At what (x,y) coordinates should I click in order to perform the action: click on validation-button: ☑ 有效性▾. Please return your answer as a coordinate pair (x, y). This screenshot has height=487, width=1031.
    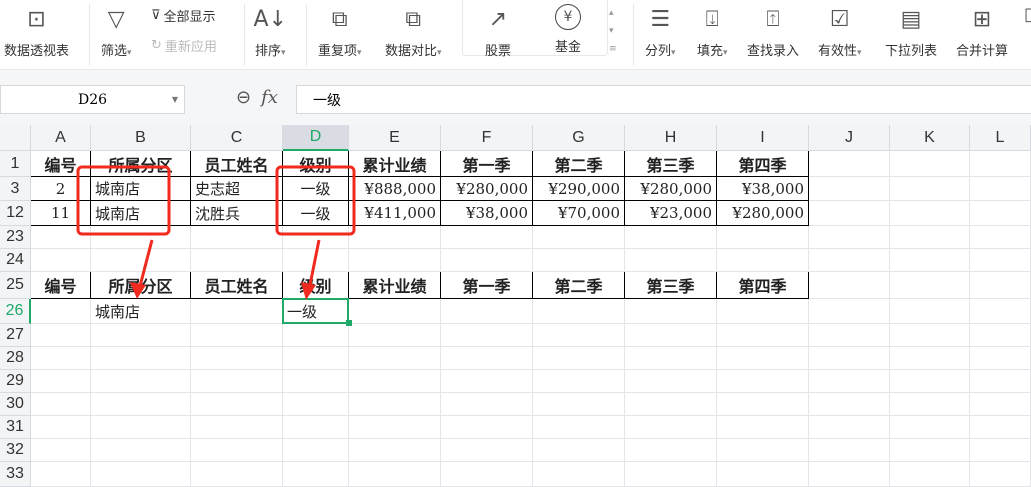
    Looking at the image, I should click on (840, 32).